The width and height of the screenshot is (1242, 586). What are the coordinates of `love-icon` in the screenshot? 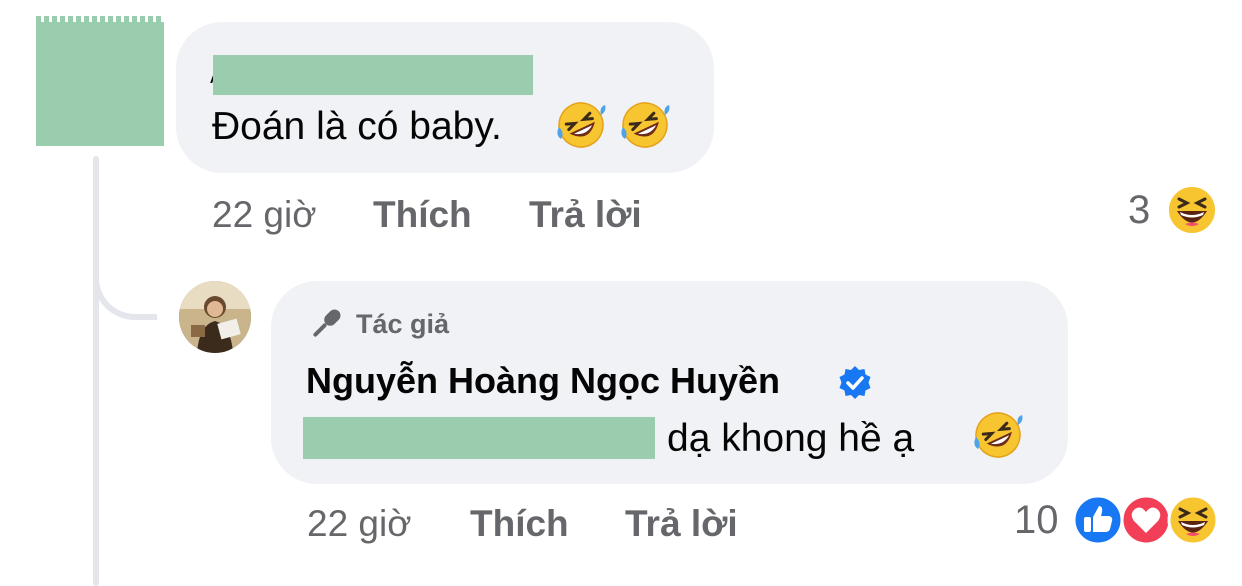 It's located at (1146, 520).